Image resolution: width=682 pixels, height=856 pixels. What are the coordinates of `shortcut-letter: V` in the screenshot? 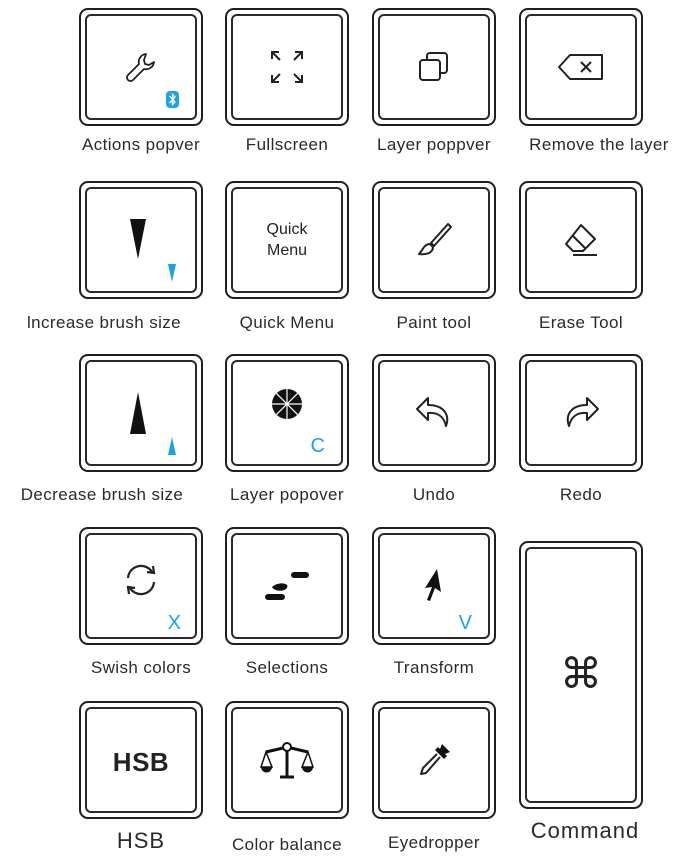 It's located at (465, 623).